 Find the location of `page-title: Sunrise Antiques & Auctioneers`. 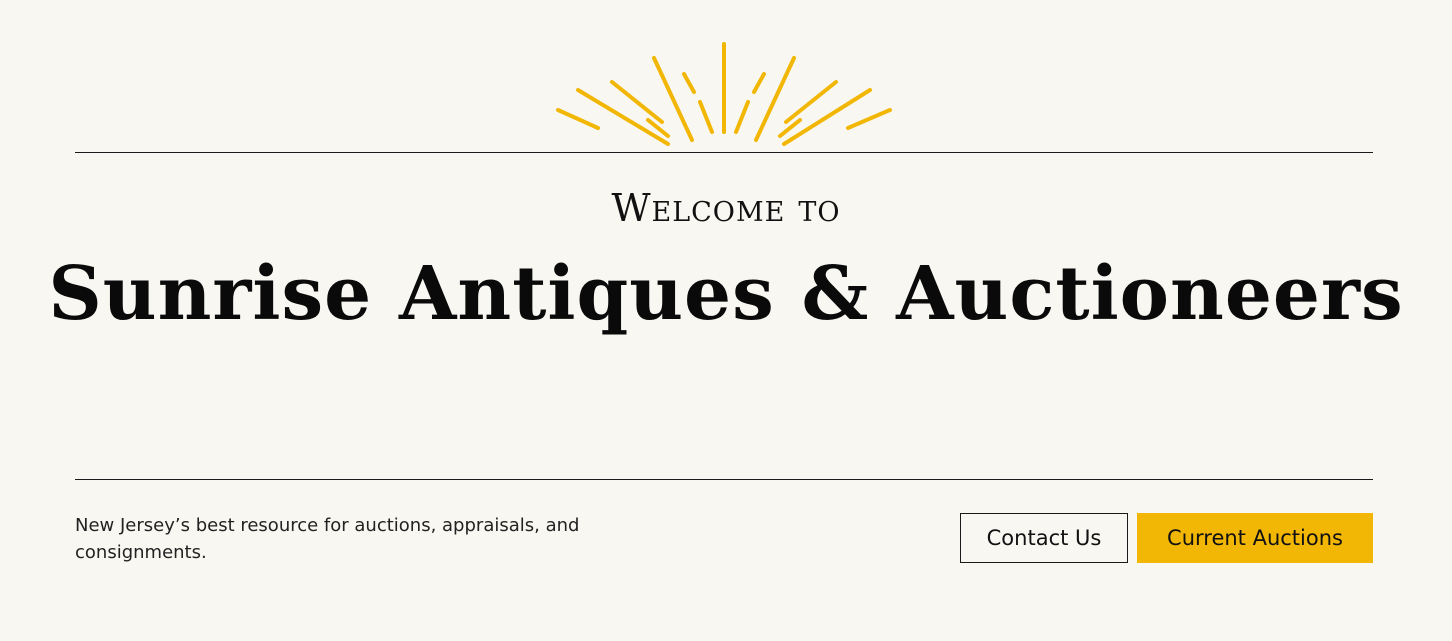

page-title: Sunrise Antiques & Auctioneers is located at coordinates (726, 294).